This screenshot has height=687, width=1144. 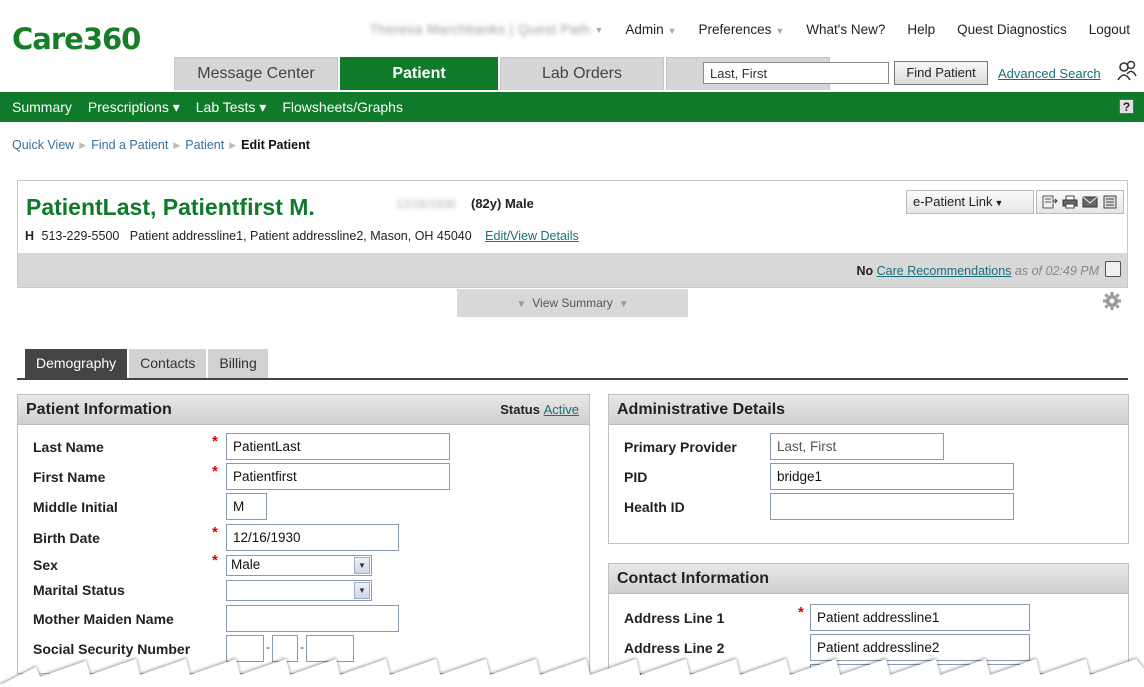 I want to click on admin-menu: Admin ▼, so click(x=650, y=29).